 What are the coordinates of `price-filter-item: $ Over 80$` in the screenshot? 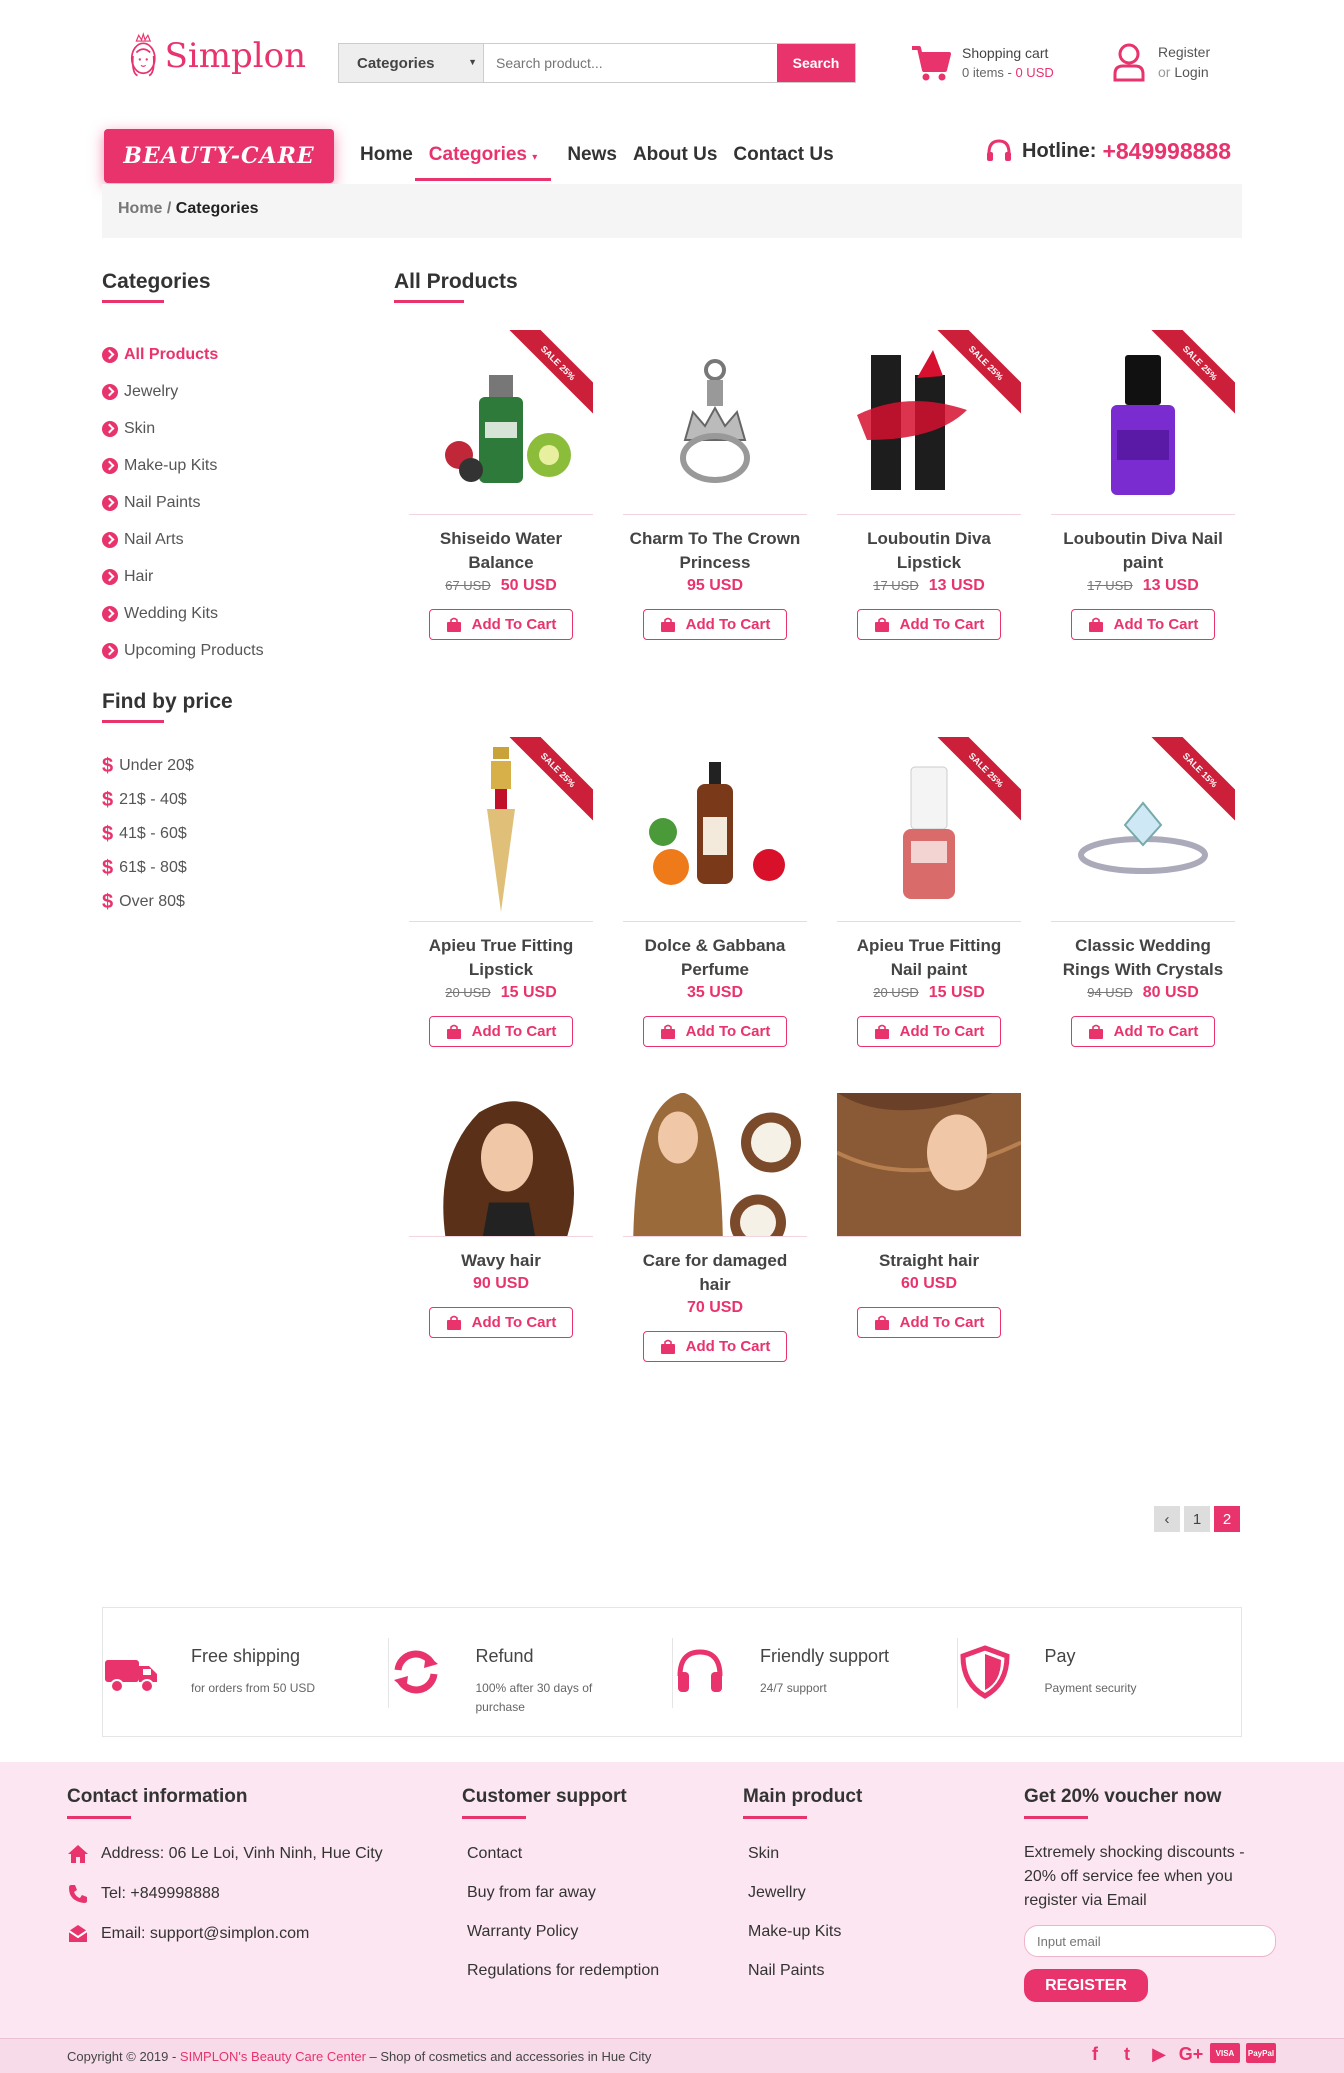 It's located at (148, 902).